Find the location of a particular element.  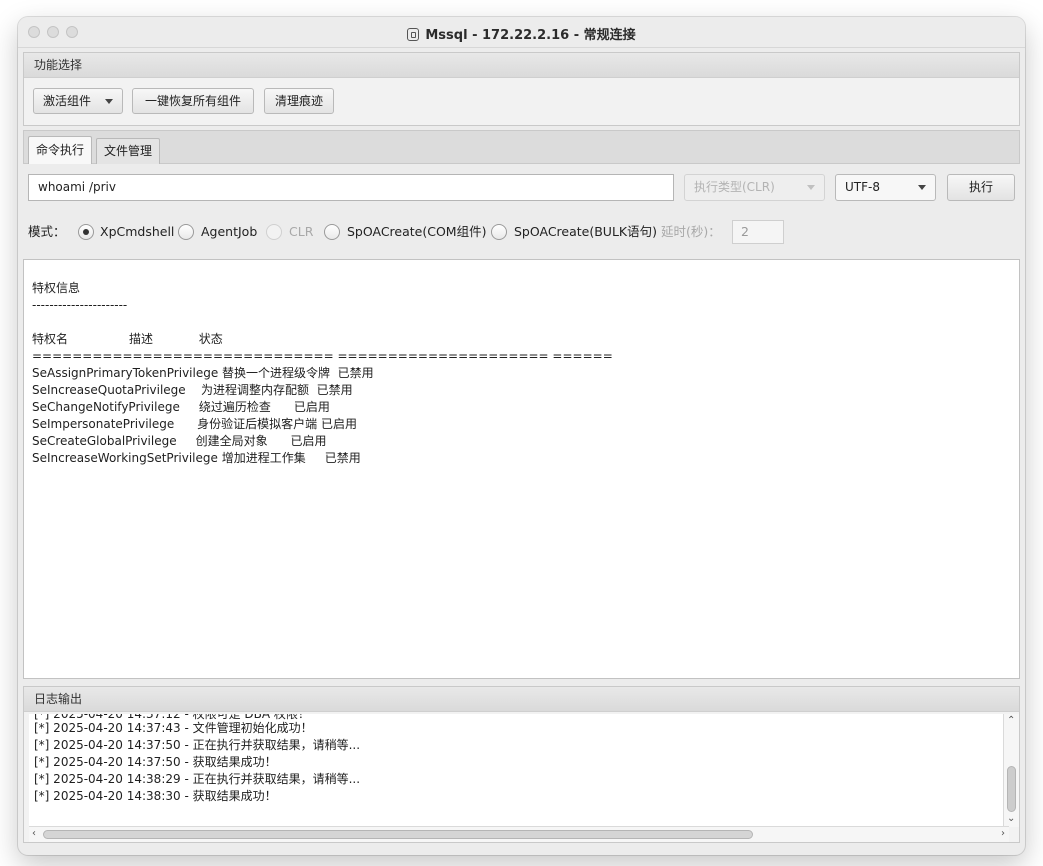

output-line: ---------------------- is located at coordinates (80, 305).